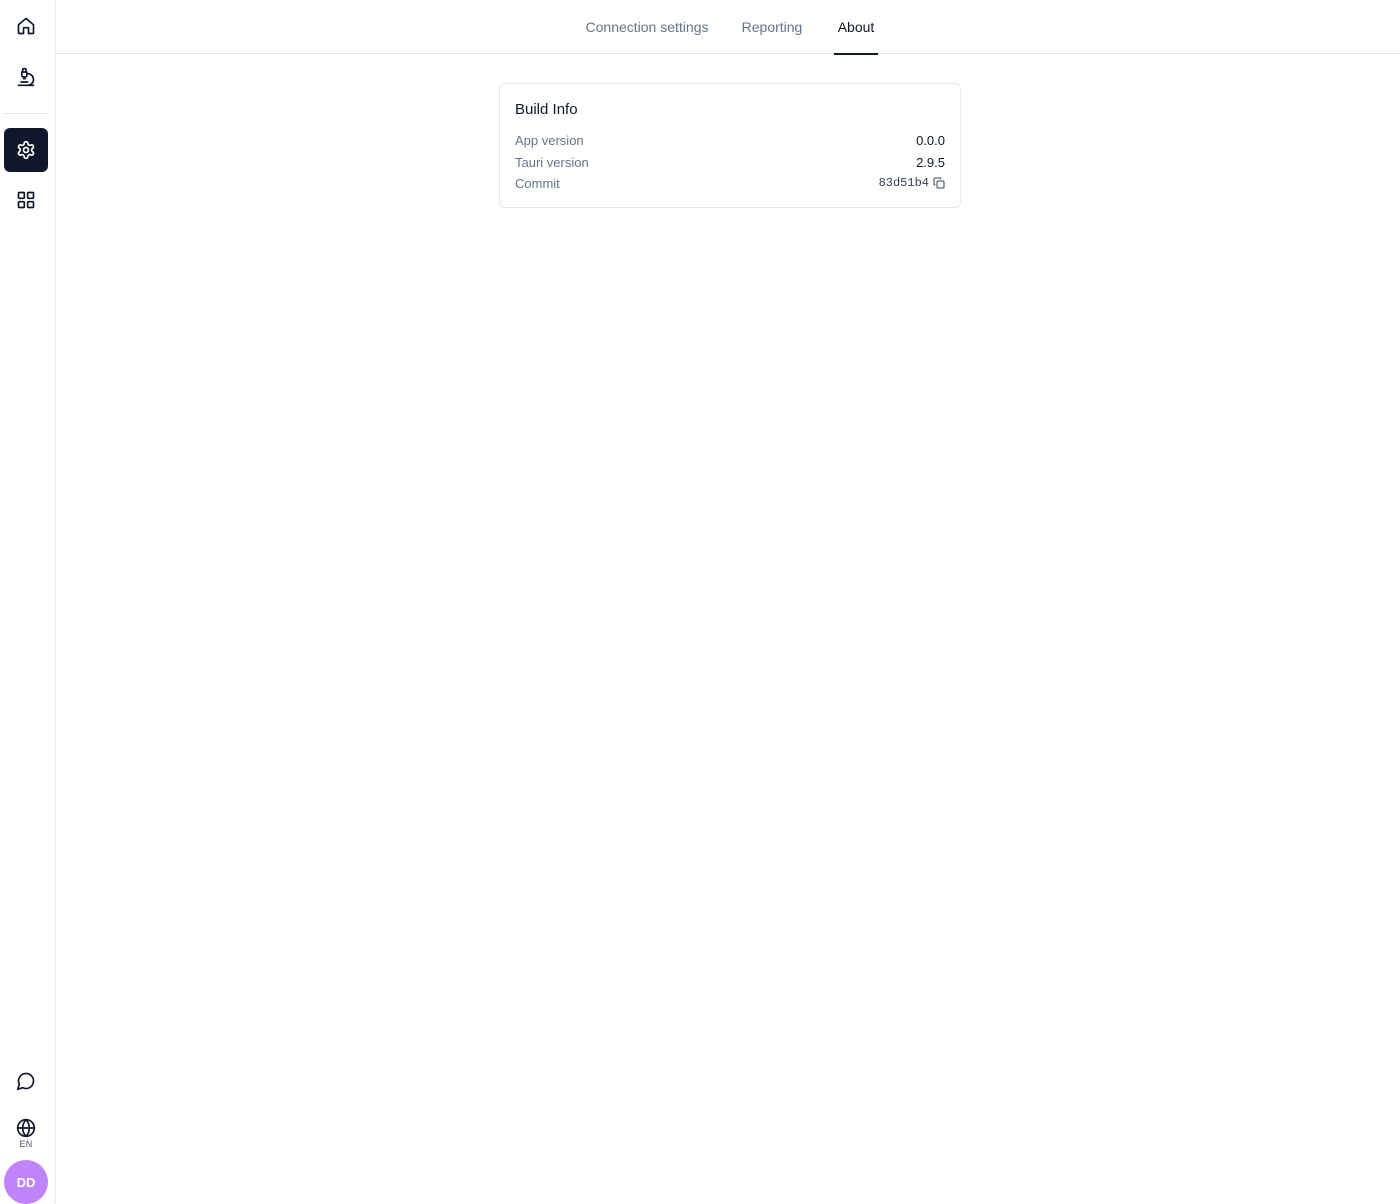 The image size is (1400, 1204). I want to click on tab-reporting: Reporting, so click(772, 27).